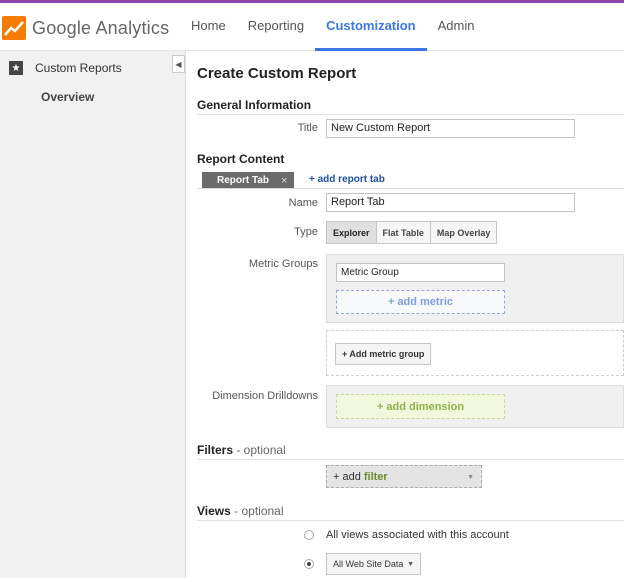 The width and height of the screenshot is (624, 578). I want to click on view-select-dropdown: All Web Site Data ▼, so click(373, 564).